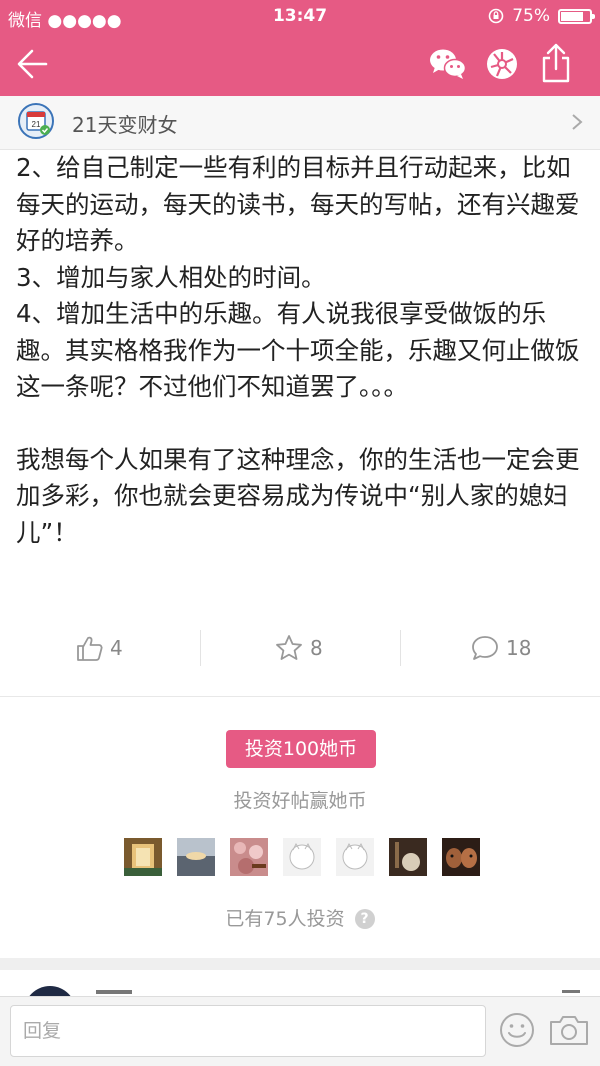 This screenshot has height=1066, width=600. Describe the element at coordinates (569, 1030) in the screenshot. I see `camera-icon` at that location.